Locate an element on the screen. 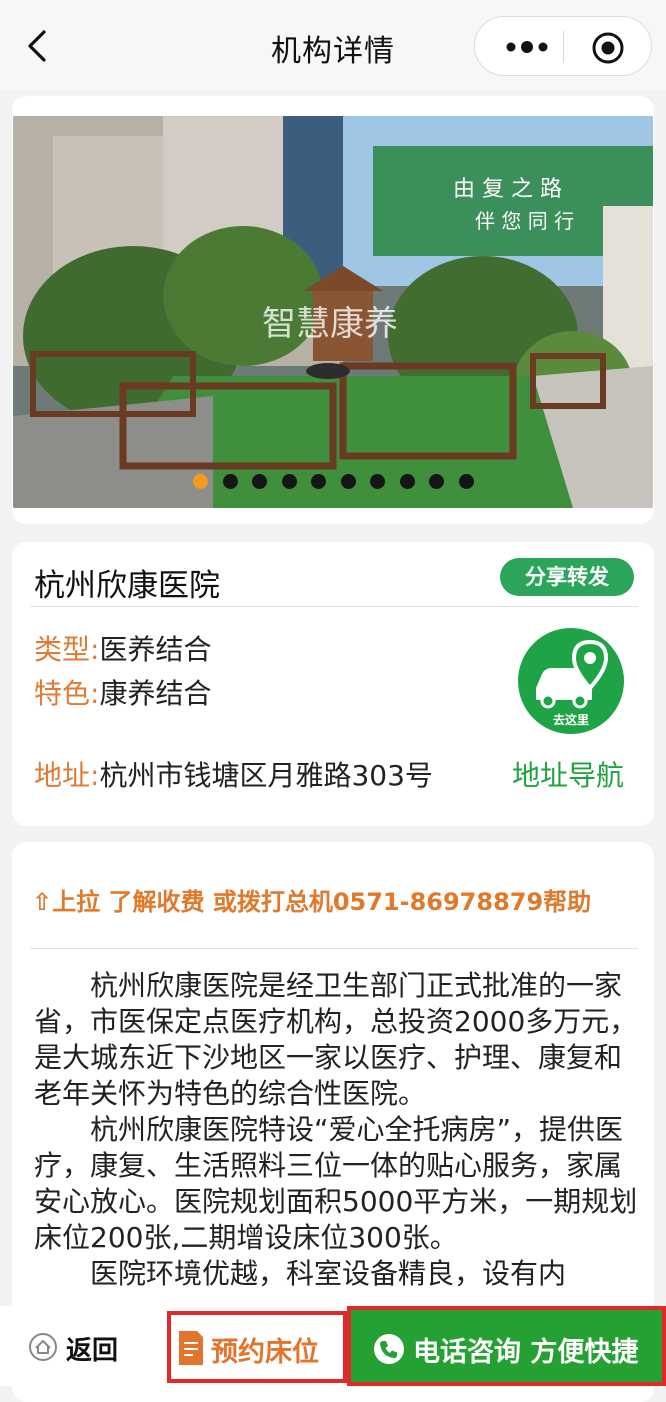  target-icon is located at coordinates (608, 48).